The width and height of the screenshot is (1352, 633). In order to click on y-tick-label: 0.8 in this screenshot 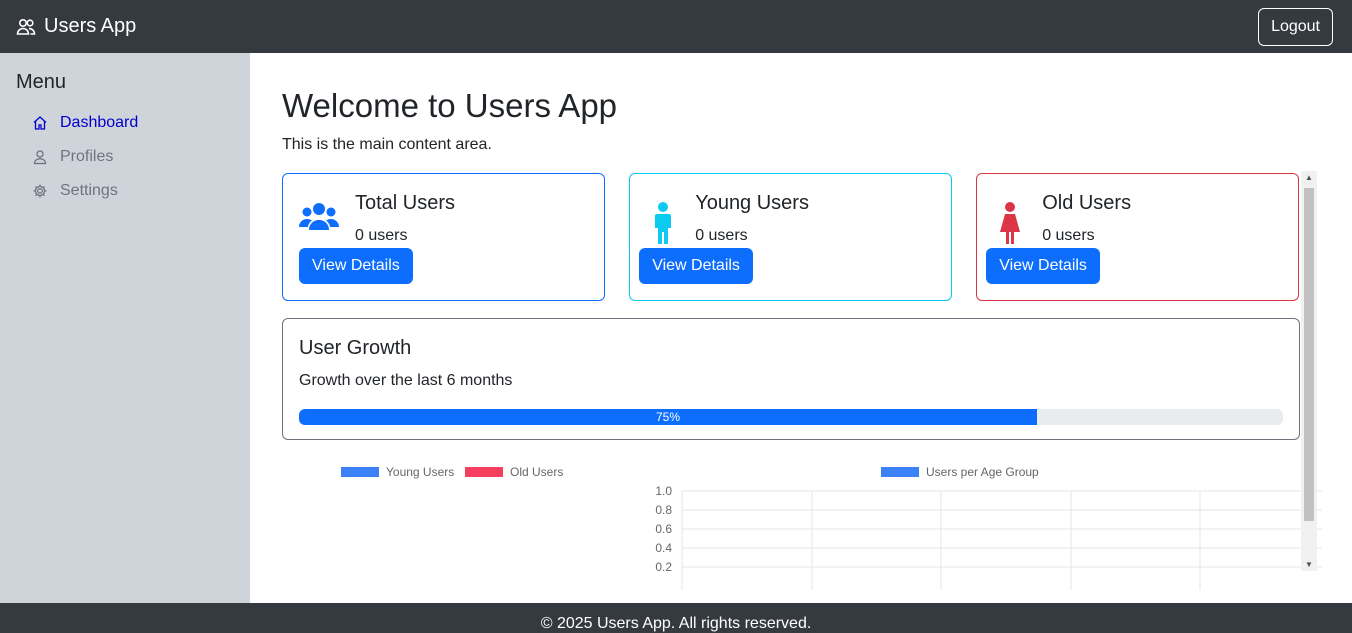, I will do `click(663, 510)`.